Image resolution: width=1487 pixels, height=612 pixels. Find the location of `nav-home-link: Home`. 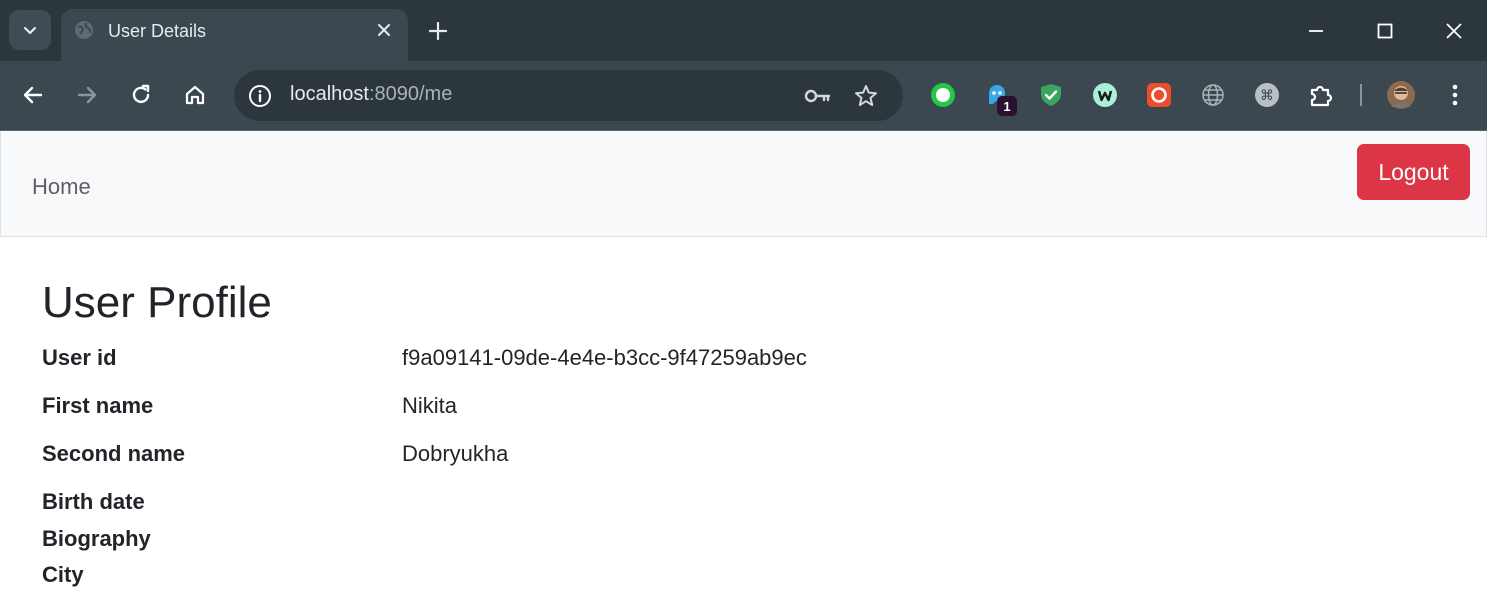

nav-home-link: Home is located at coordinates (61, 187).